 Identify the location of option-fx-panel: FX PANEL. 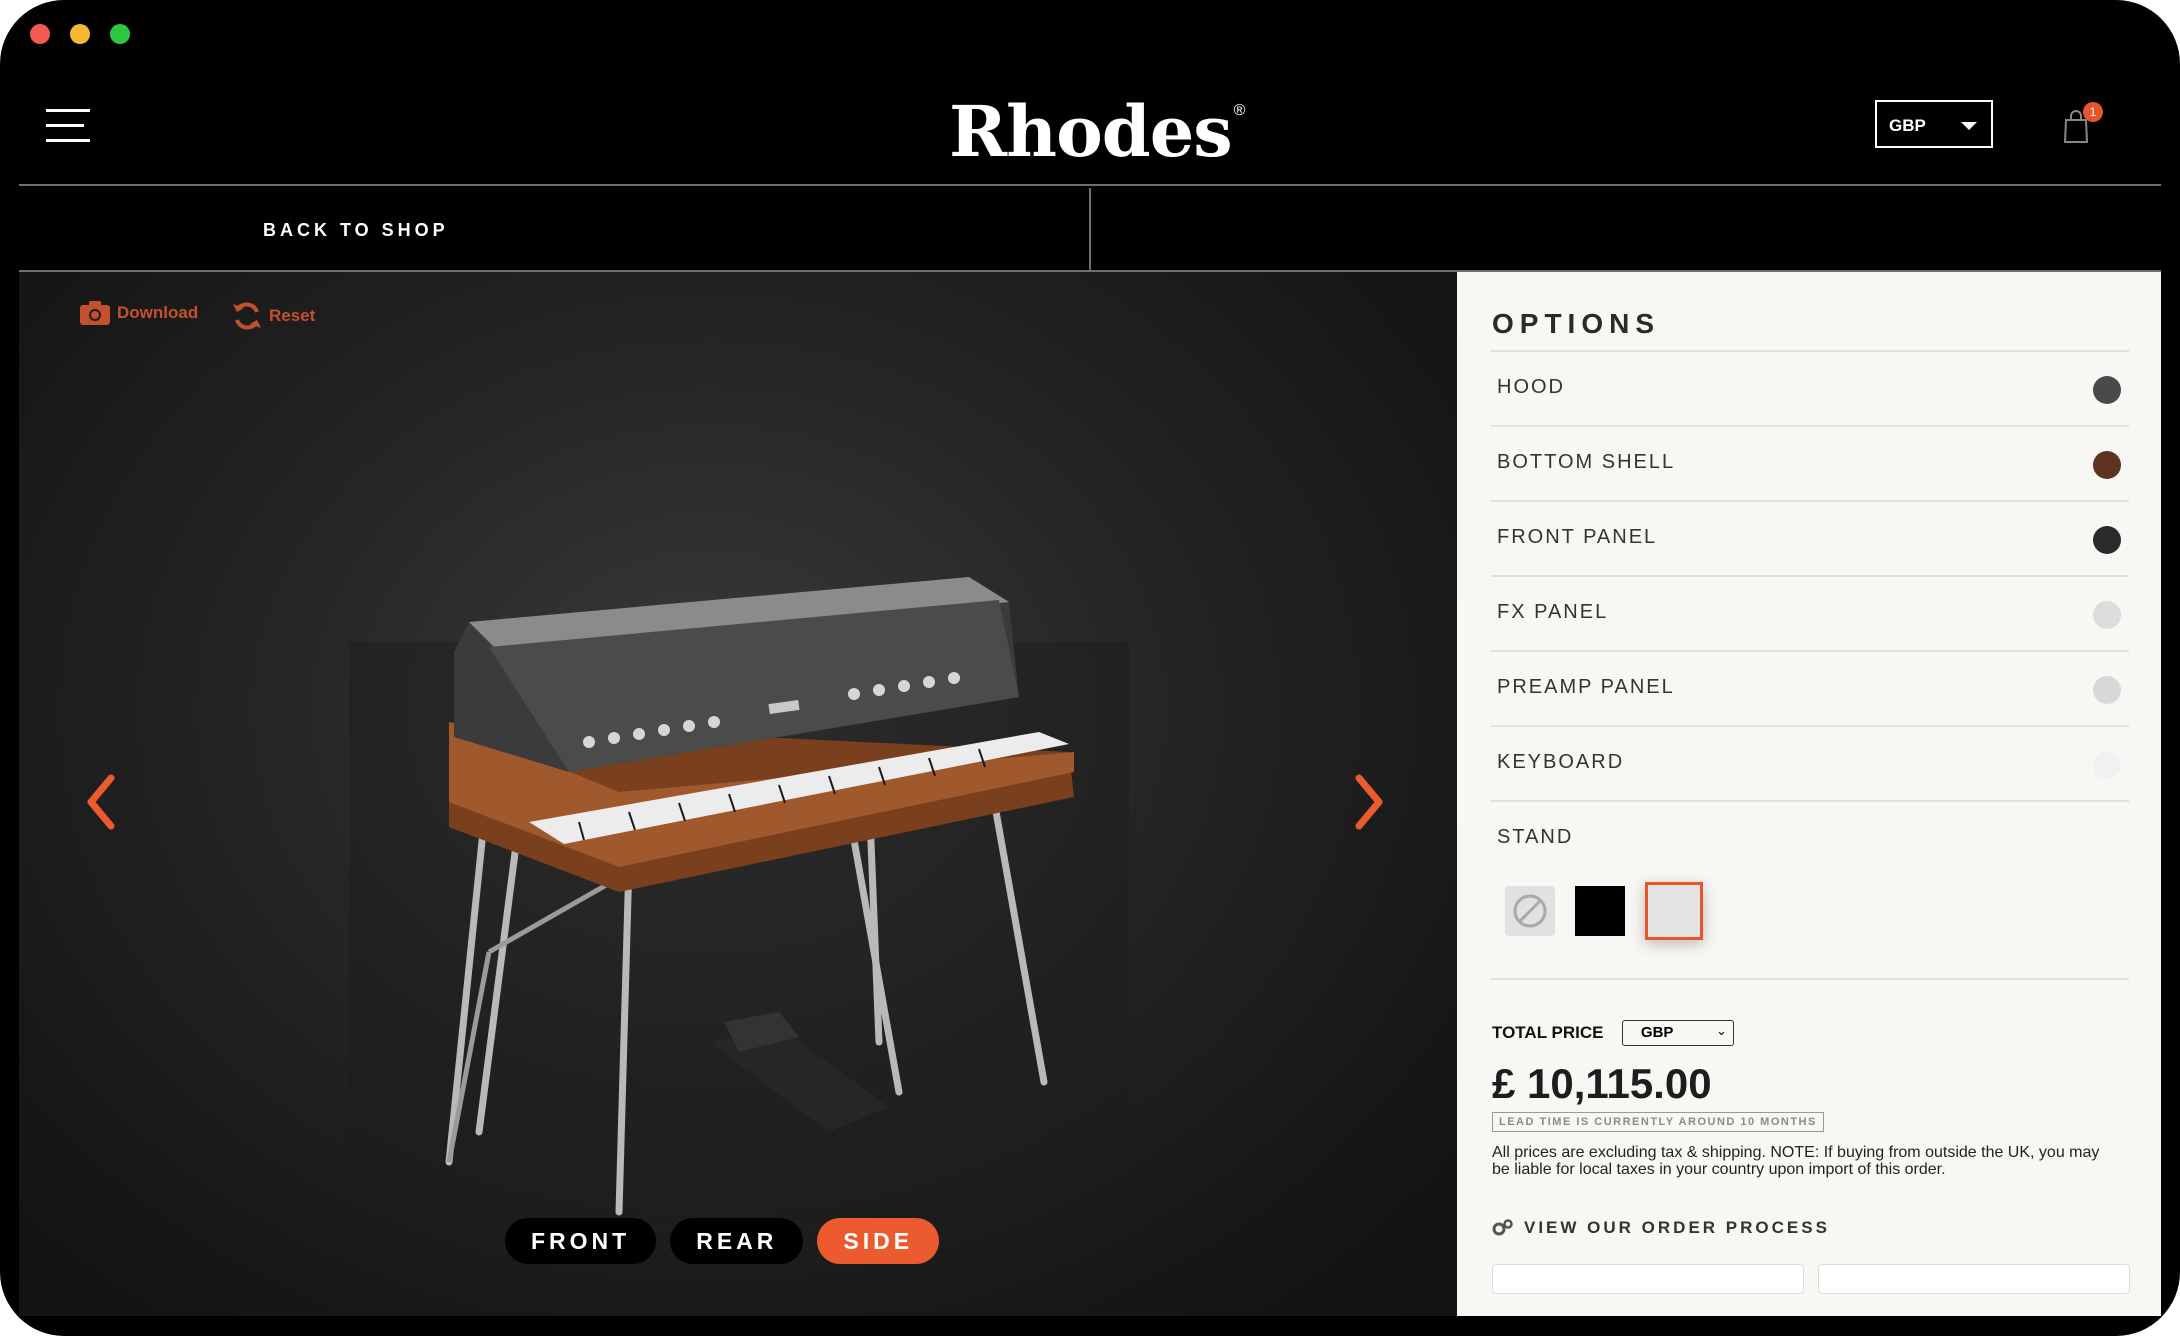
(1810, 614).